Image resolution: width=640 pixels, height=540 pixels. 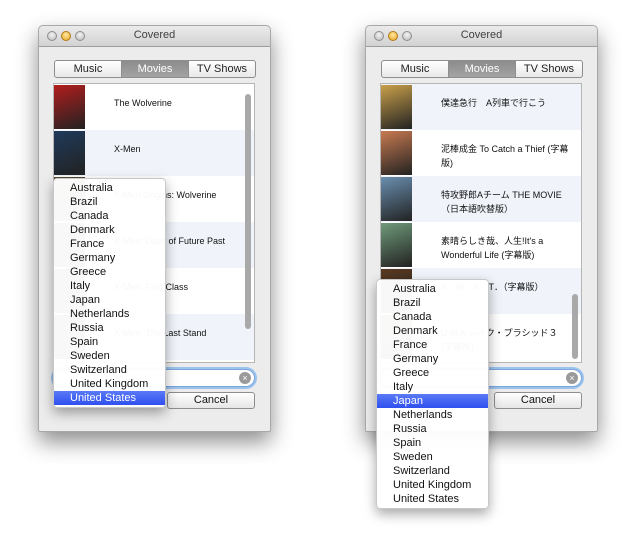 I want to click on item-title: 僕達急行 A列車で行こう, so click(x=494, y=103).